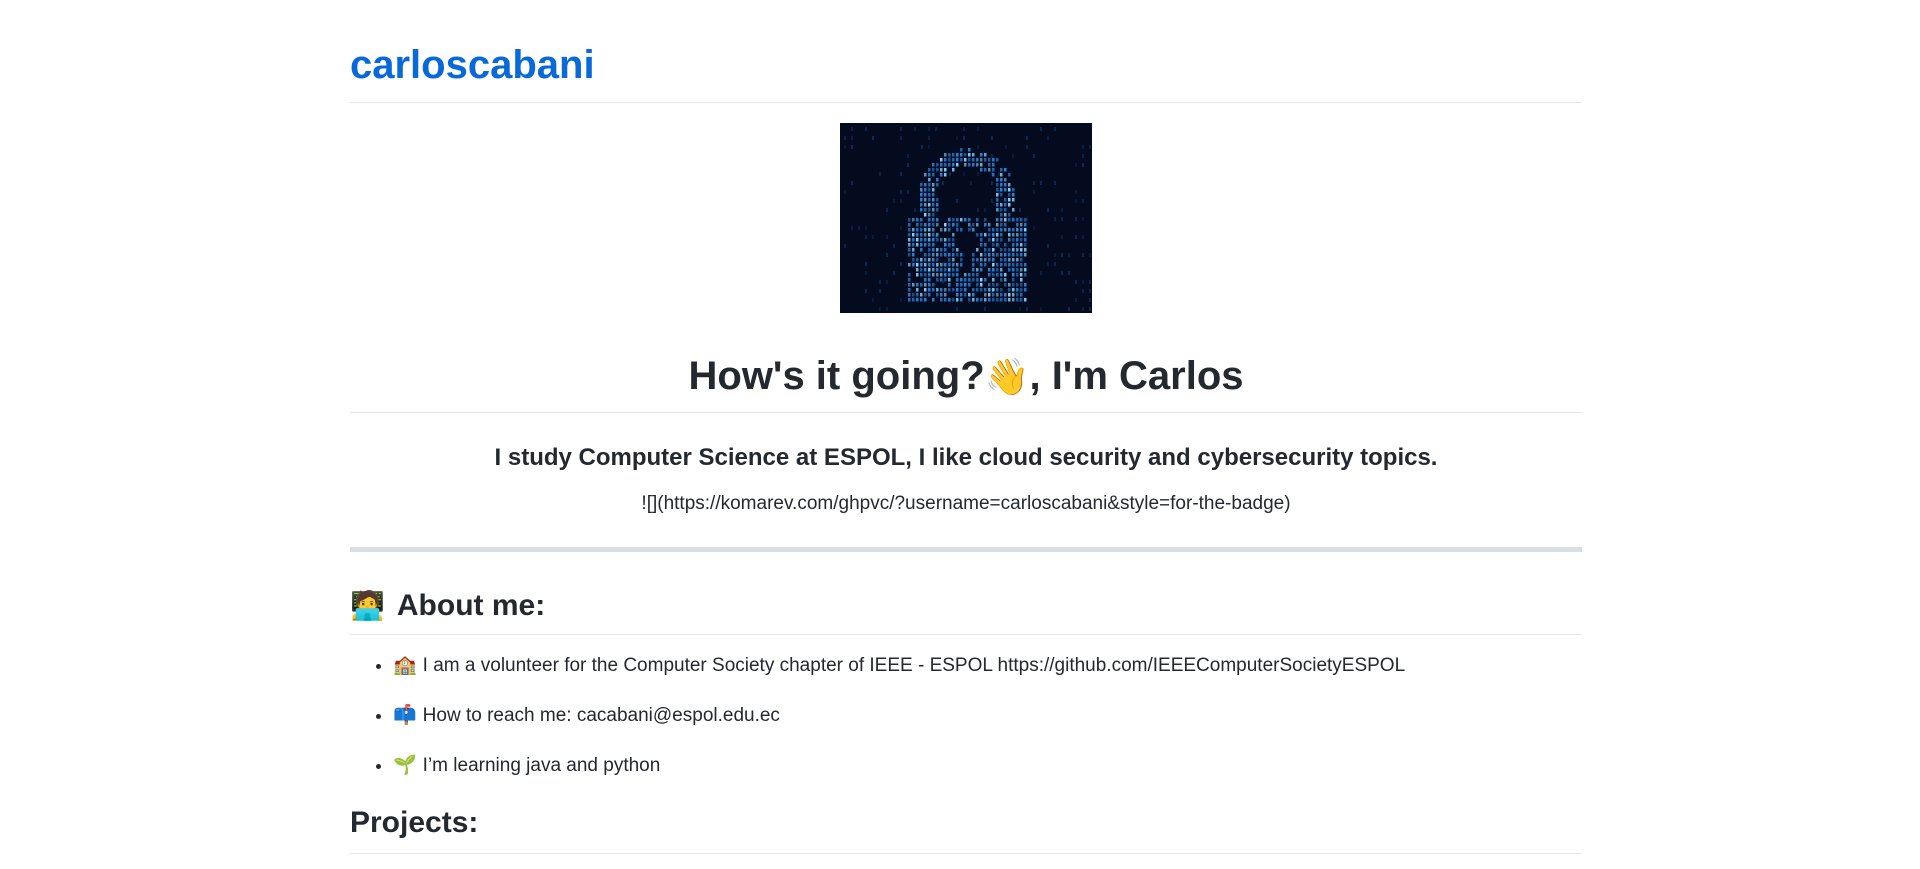 This screenshot has height=869, width=1920. I want to click on site-title-link: carloscabani, so click(966, 71).